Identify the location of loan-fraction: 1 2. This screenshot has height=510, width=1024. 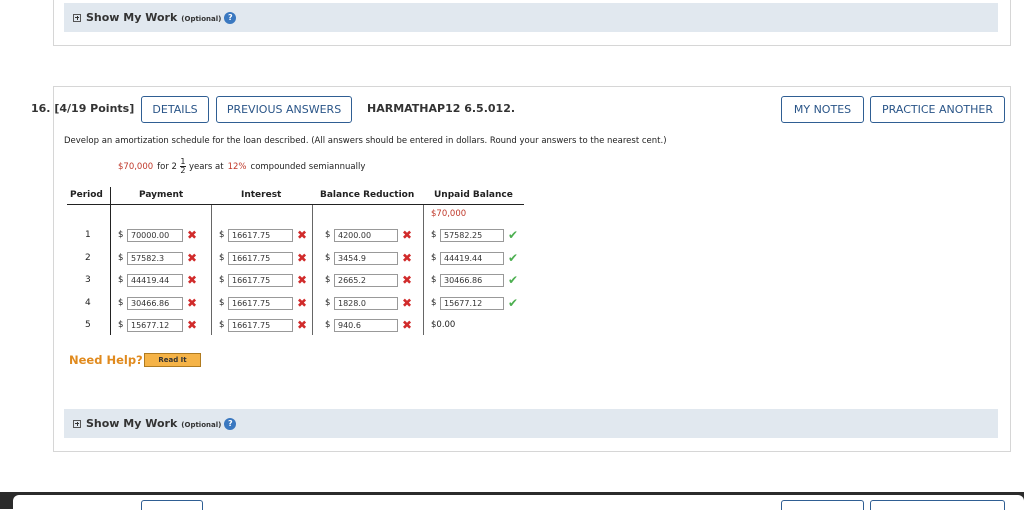
(182, 166).